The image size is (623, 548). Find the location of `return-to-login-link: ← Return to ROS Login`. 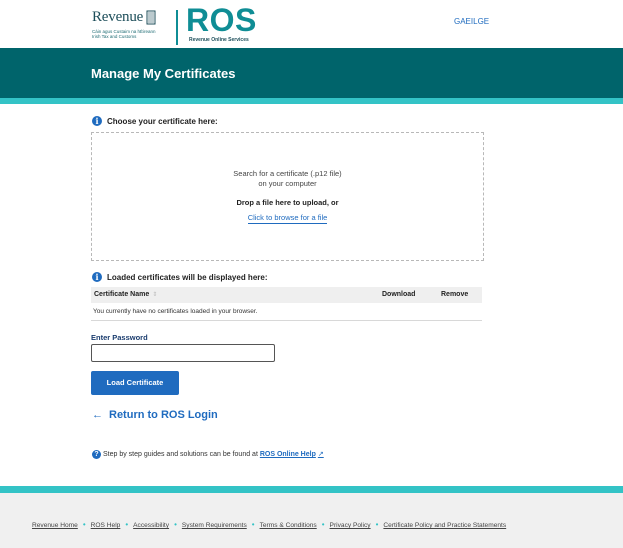

return-to-login-link: ← Return to ROS Login is located at coordinates (155, 415).